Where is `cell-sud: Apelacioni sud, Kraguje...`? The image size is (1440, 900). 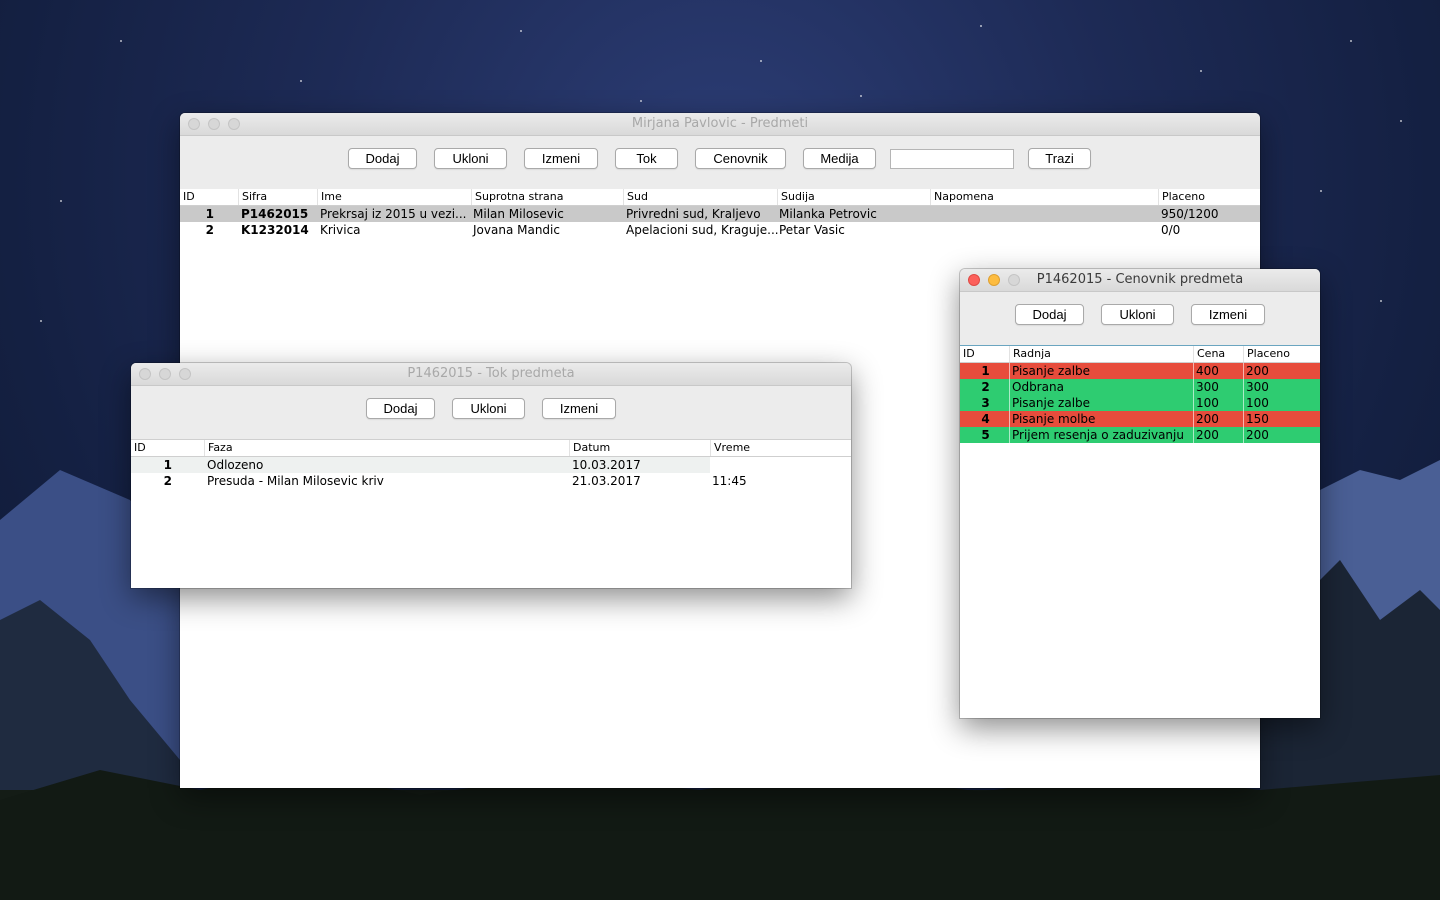 cell-sud: Apelacioni sud, Kraguje... is located at coordinates (702, 230).